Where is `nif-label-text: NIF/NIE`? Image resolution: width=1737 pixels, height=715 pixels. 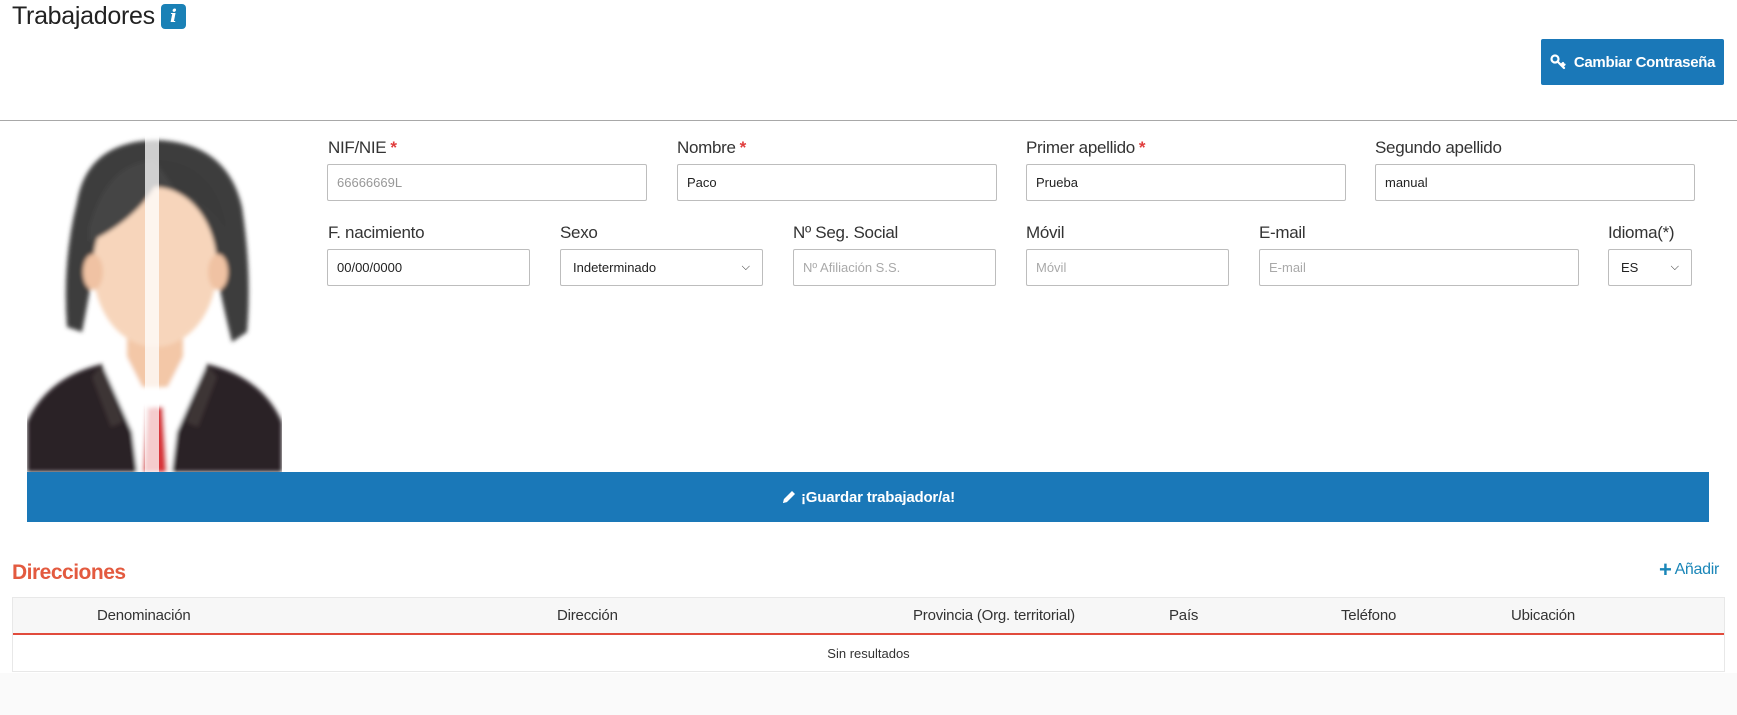
nif-label-text: NIF/NIE is located at coordinates (357, 147).